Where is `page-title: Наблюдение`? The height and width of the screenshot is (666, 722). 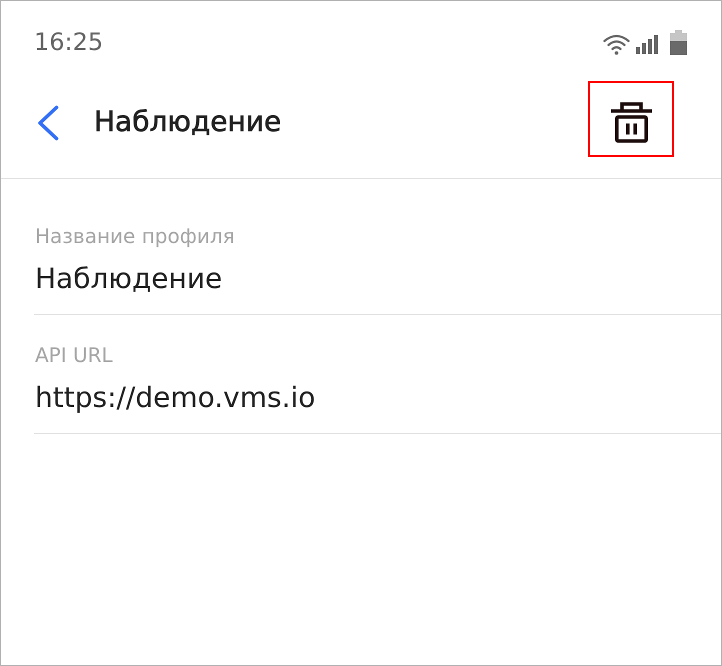
page-title: Наблюдение is located at coordinates (188, 122).